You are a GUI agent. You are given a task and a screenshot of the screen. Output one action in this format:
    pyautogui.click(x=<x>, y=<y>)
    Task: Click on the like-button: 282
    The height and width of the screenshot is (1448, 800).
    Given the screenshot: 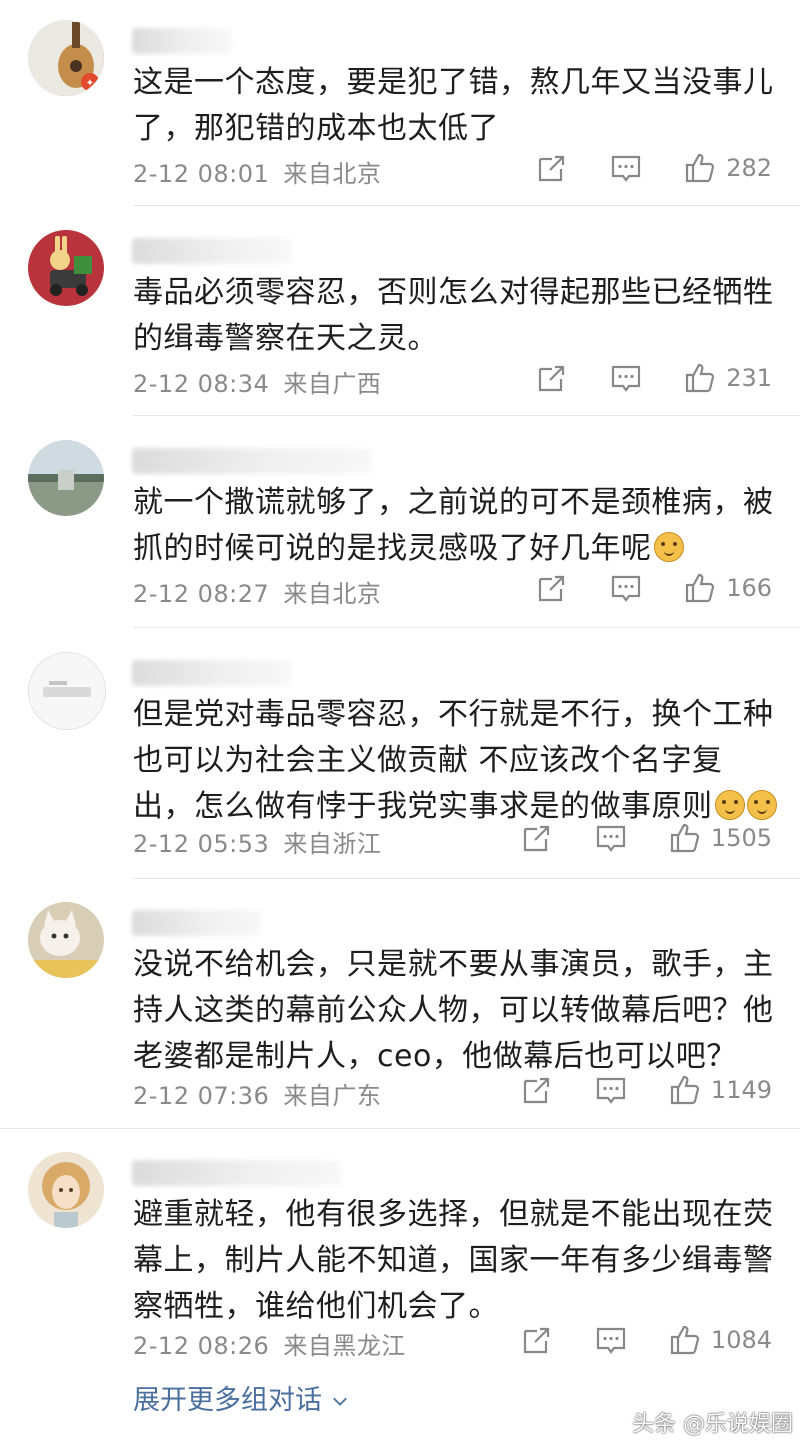 What is the action you would take?
    pyautogui.click(x=728, y=168)
    